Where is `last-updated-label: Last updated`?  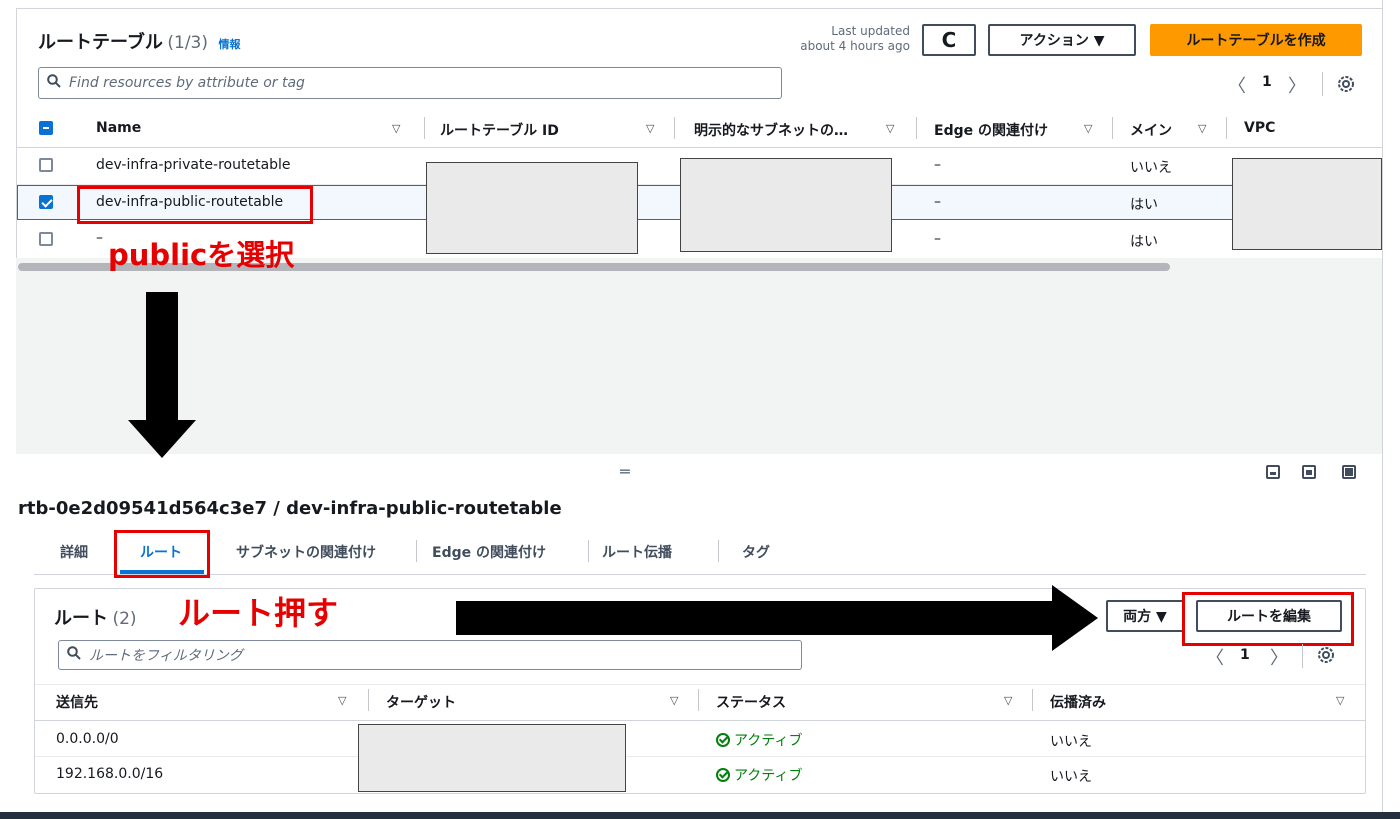
last-updated-label: Last updated is located at coordinates (870, 31).